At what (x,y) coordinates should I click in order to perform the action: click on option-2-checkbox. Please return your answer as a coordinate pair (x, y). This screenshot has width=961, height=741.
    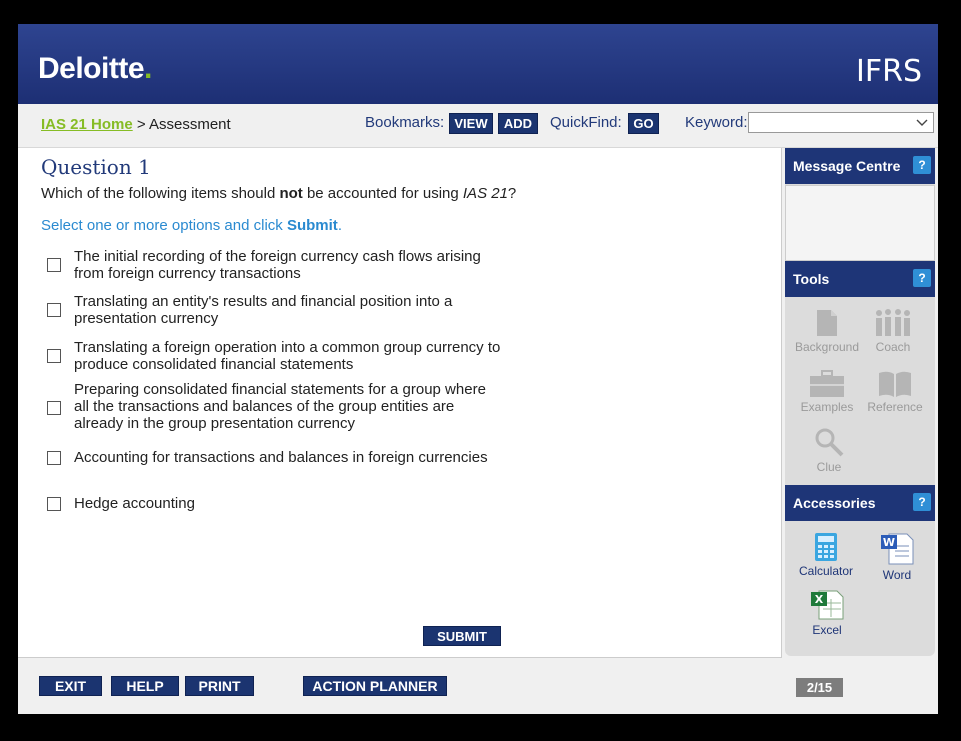
    Looking at the image, I should click on (54, 310).